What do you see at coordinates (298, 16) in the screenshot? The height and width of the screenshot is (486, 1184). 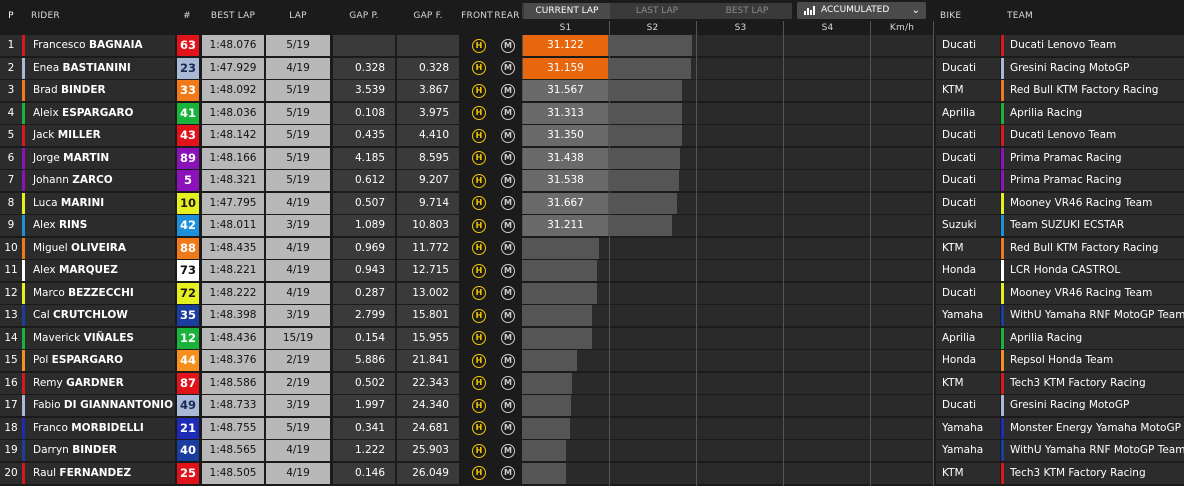 I see `col-header-lap: LAP` at bounding box center [298, 16].